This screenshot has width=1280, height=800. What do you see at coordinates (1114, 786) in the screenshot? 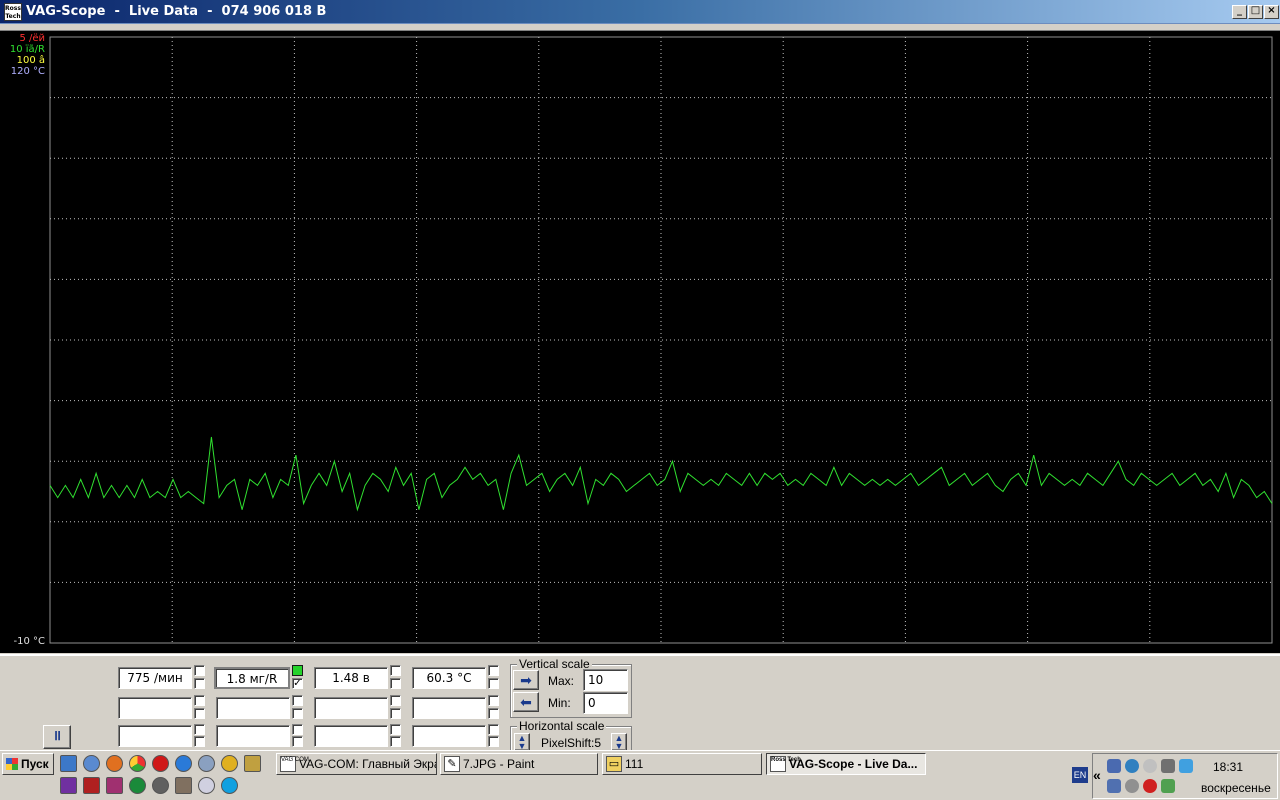
I see `network-disconnected-tray-icon` at bounding box center [1114, 786].